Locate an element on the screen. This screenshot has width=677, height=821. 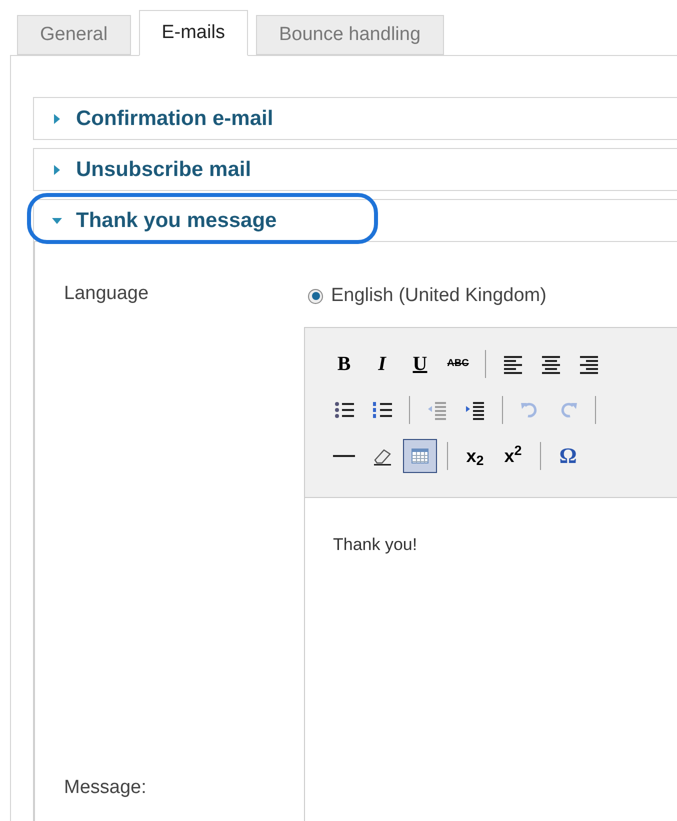
format-button: ABC is located at coordinates (458, 363).